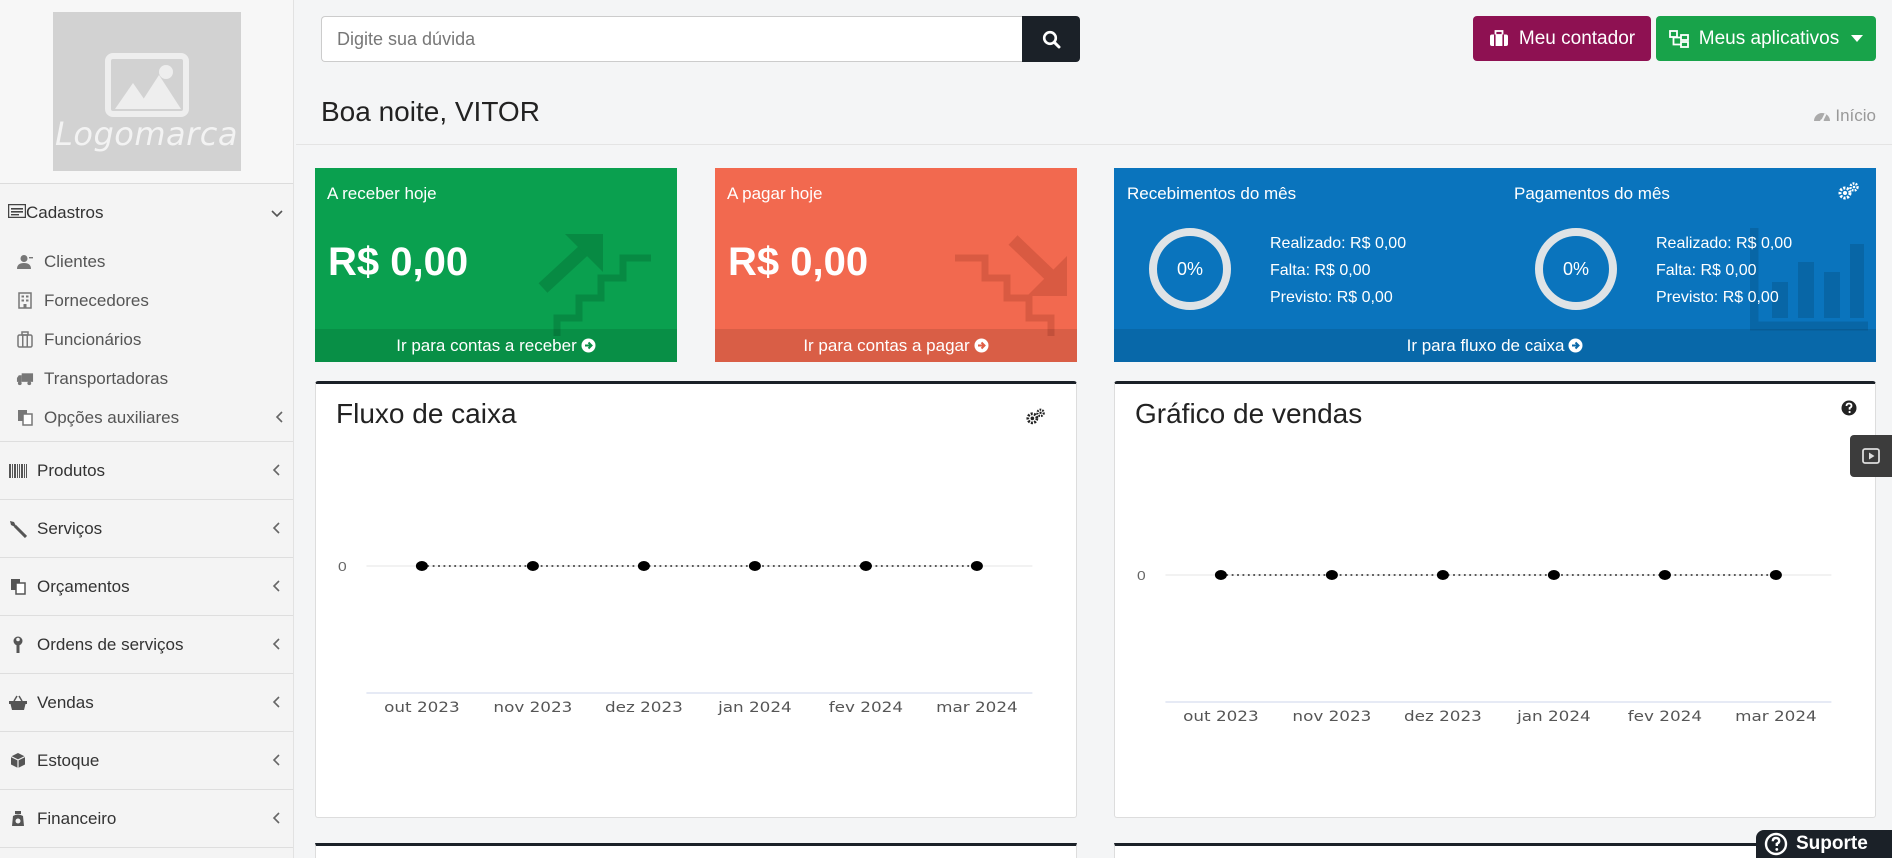 This screenshot has height=858, width=1892. What do you see at coordinates (398, 262) in the screenshot?
I see `a-receber-amount: R$ 0,00` at bounding box center [398, 262].